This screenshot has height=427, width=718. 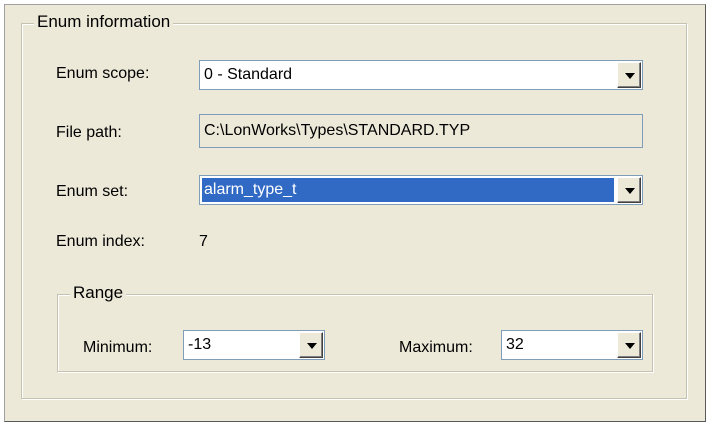 I want to click on file-path-field: C:\LonWorks\Types\STANDARD.TYP, so click(x=421, y=131).